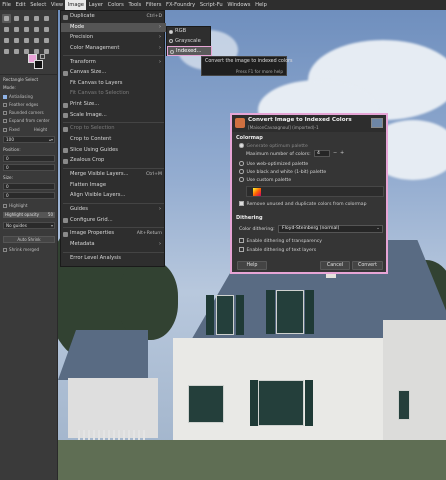 This screenshot has width=446, height=480. Describe the element at coordinates (113, 140) in the screenshot. I see `image-menu-crop-to-content: Crop to Content` at that location.